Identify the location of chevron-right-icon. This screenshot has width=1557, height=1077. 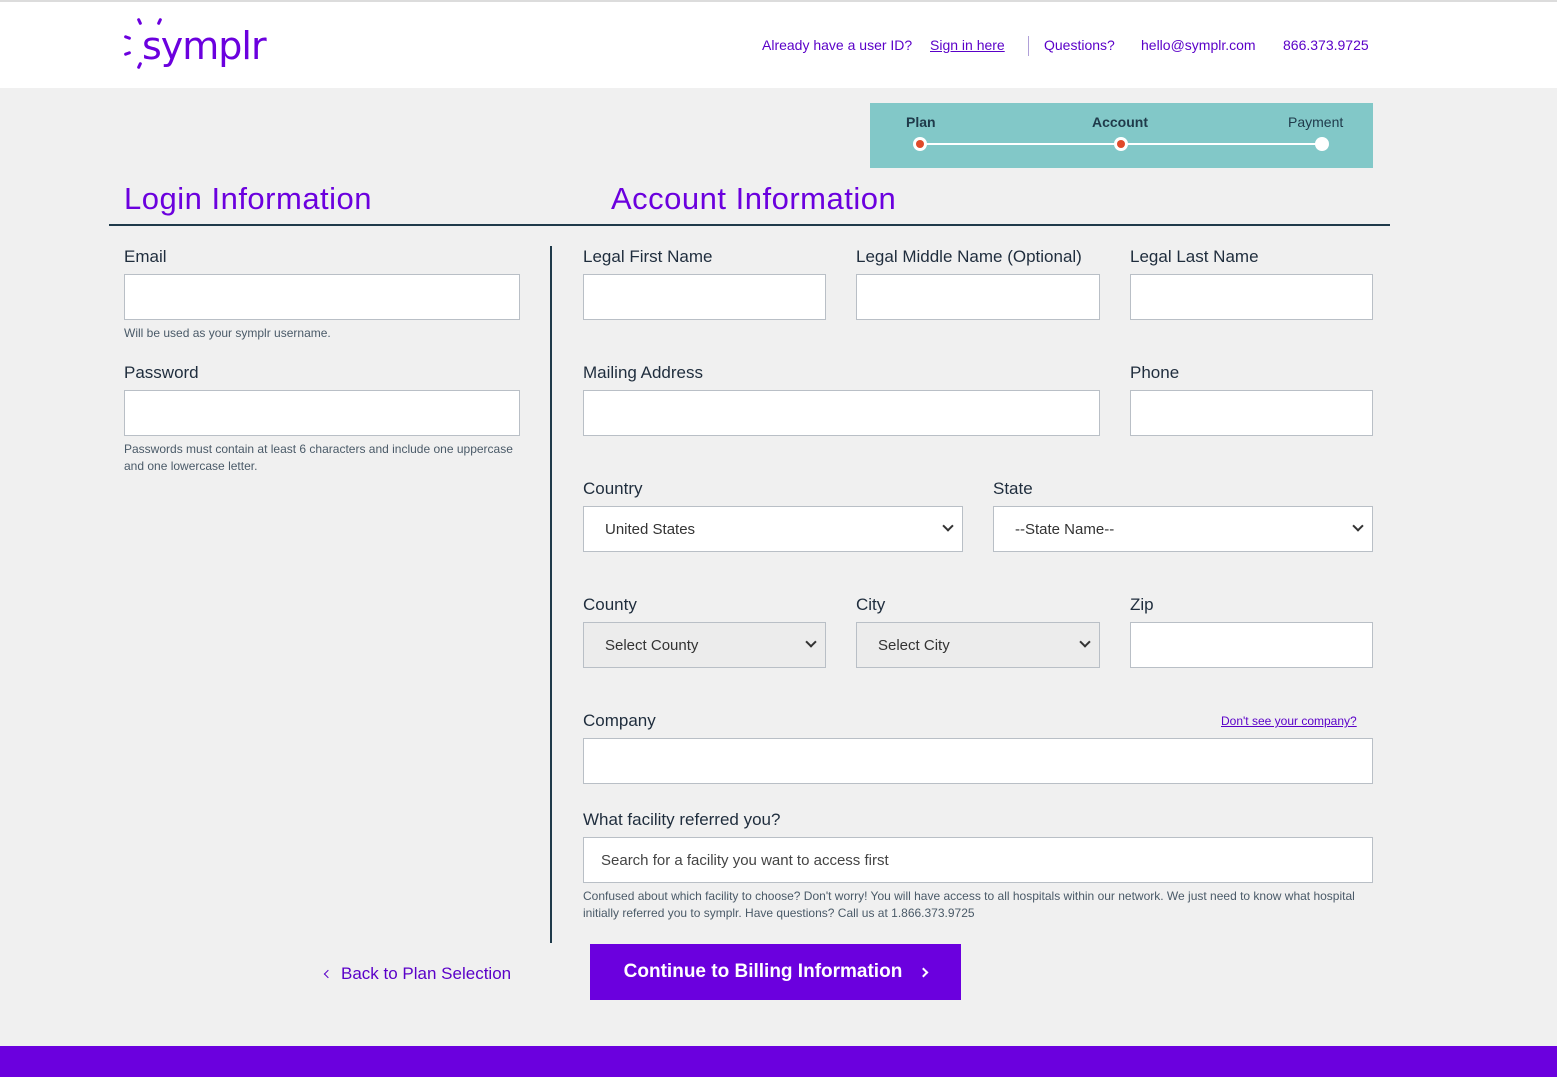
(923, 972).